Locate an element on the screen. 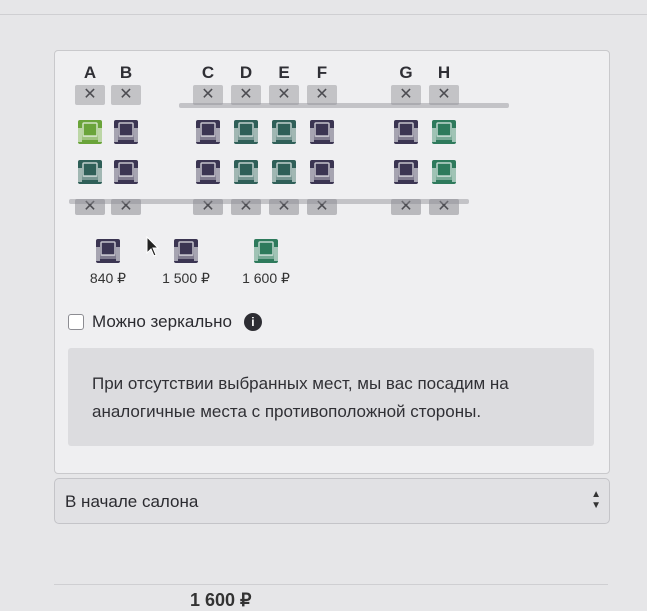 The image size is (647, 611). seat-1g is located at coordinates (406, 132).